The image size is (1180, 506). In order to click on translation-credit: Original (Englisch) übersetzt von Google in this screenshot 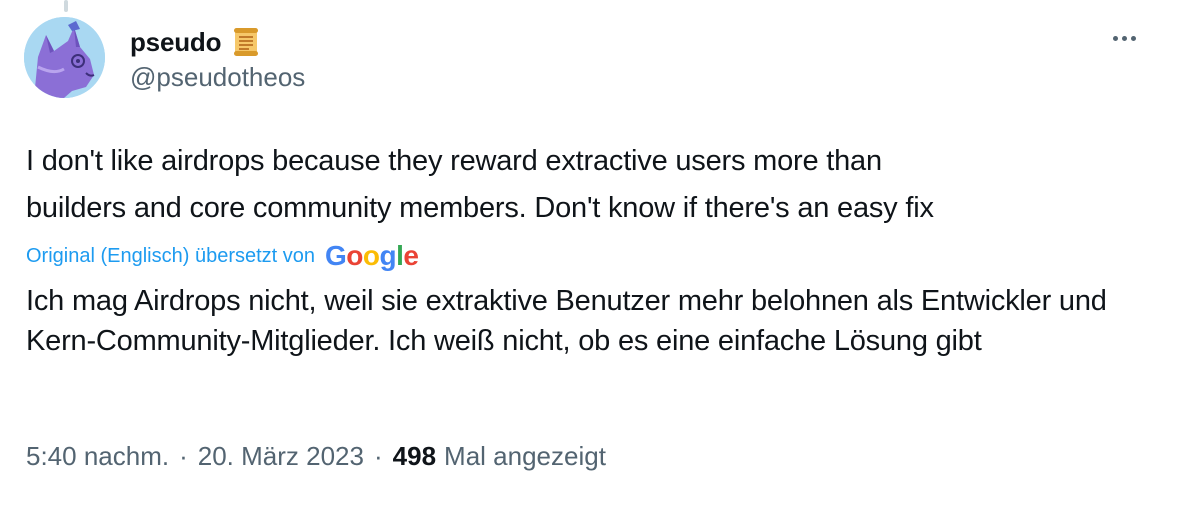, I will do `click(222, 256)`.